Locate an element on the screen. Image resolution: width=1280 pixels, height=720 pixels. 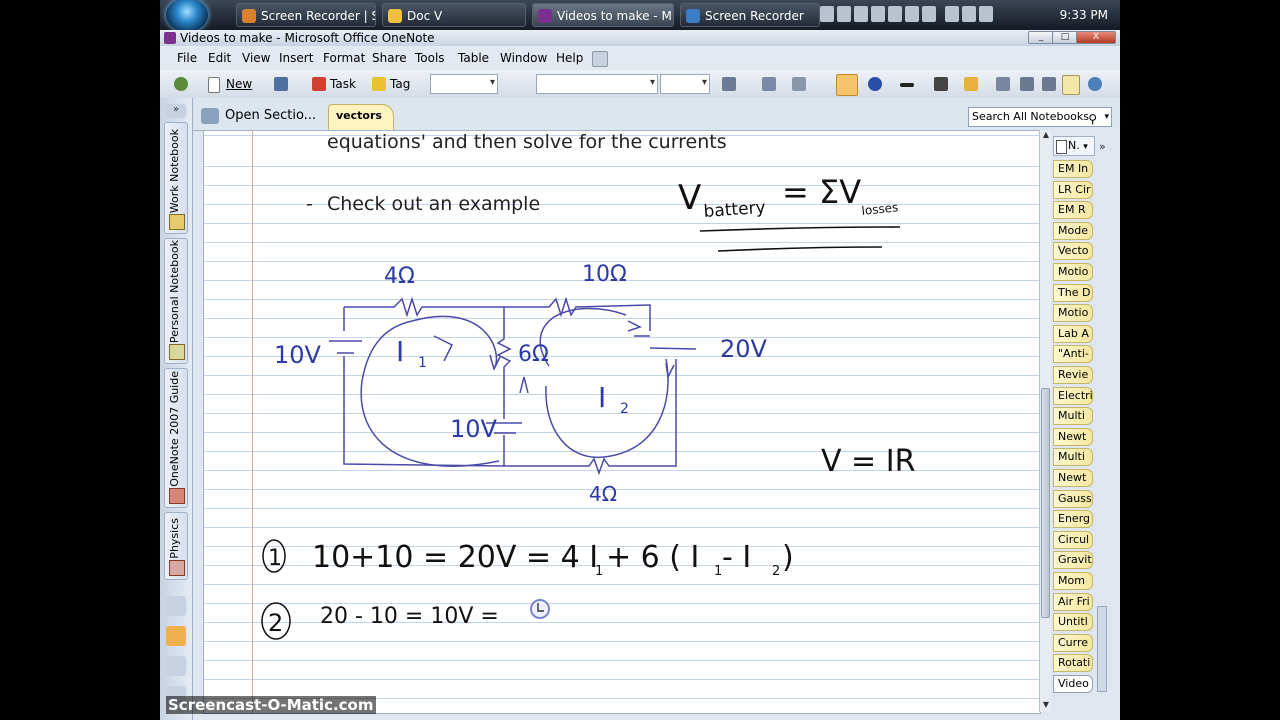
font-size-dropdown is located at coordinates (685, 84).